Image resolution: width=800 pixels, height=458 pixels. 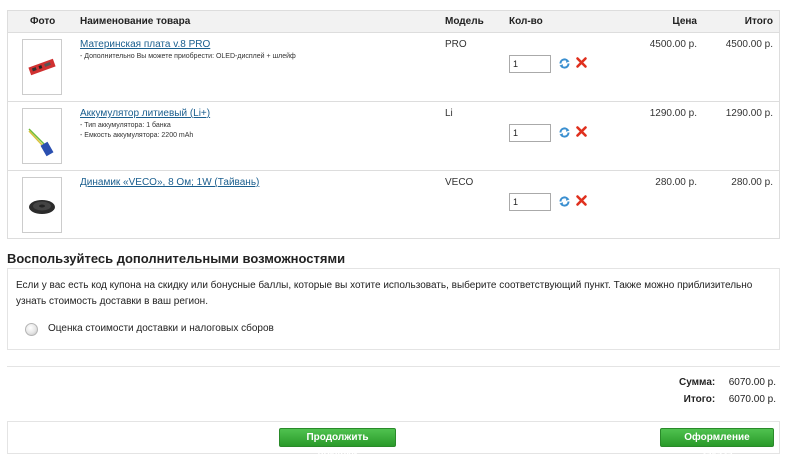 What do you see at coordinates (717, 443) in the screenshot?
I see `checkout-button: Оформление заказа` at bounding box center [717, 443].